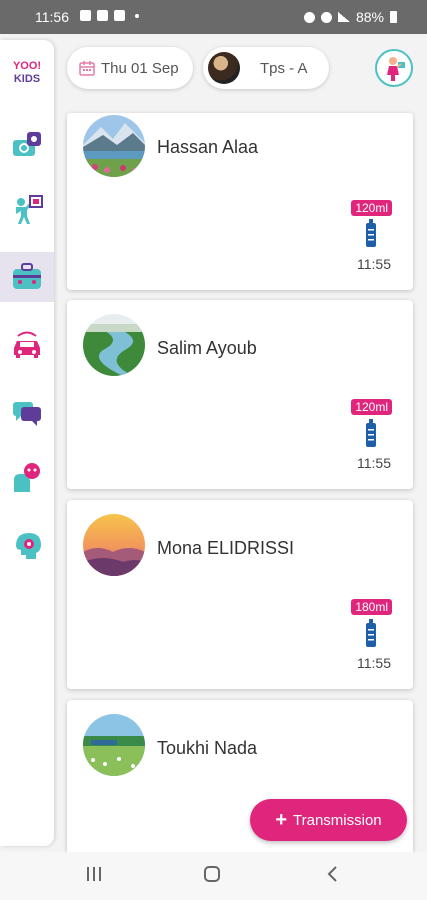 Image resolution: width=427 pixels, height=900 pixels. I want to click on logo-line2: KIDS, so click(27, 79).